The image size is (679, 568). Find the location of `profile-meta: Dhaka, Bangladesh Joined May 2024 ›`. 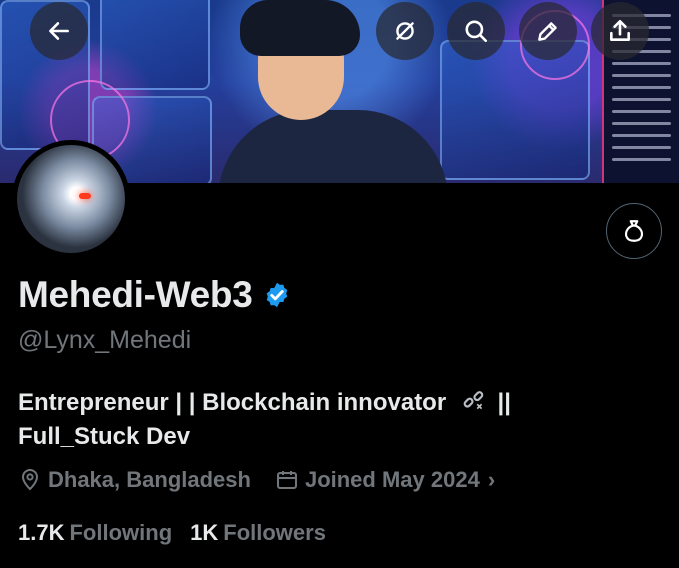

profile-meta: Dhaka, Bangladesh Joined May 2024 › is located at coordinates (256, 480).